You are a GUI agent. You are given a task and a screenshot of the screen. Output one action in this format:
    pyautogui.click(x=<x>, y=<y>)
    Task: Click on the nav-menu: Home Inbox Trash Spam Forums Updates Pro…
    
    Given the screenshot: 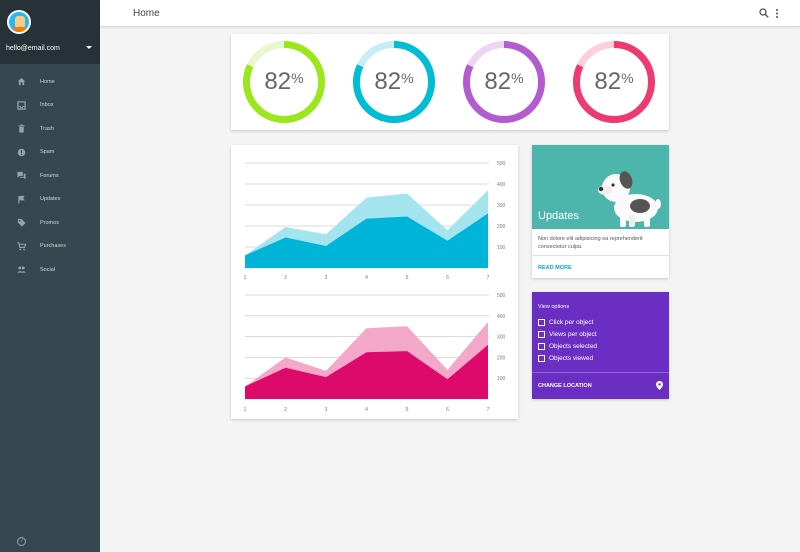 What is the action you would take?
    pyautogui.click(x=50, y=176)
    